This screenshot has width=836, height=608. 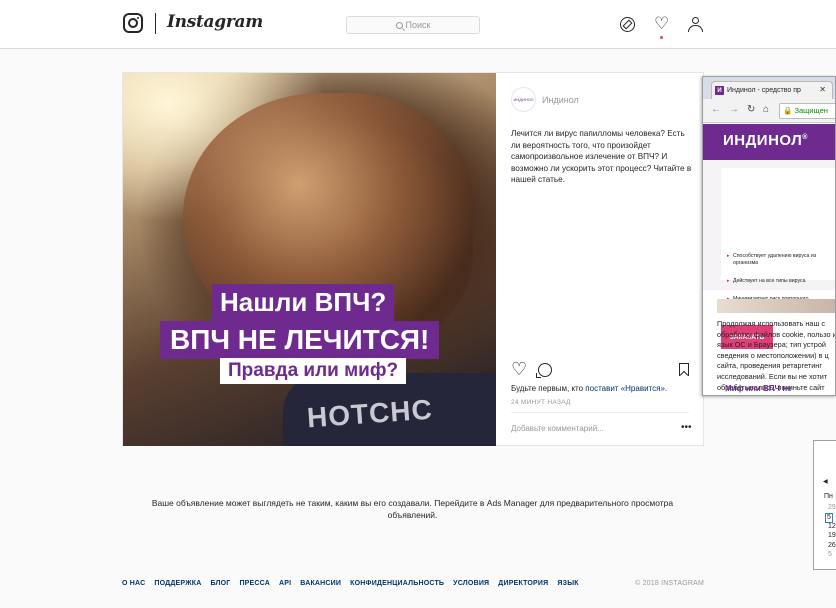 What do you see at coordinates (829, 518) in the screenshot?
I see `calendar-day-selected: 5` at bounding box center [829, 518].